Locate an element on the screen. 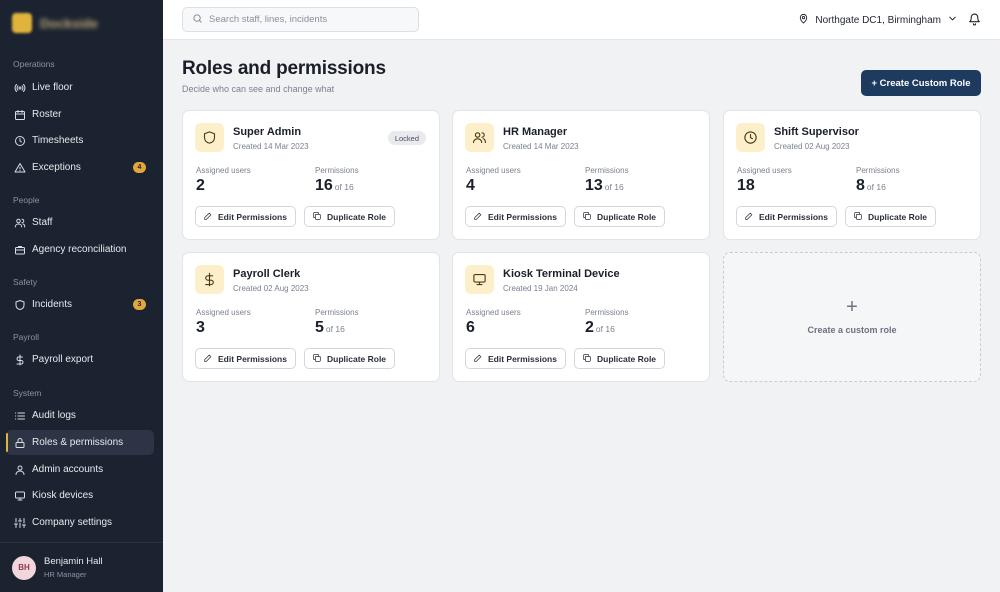  sidebar-item-audit-logs: Audit logs is located at coordinates (80, 415).